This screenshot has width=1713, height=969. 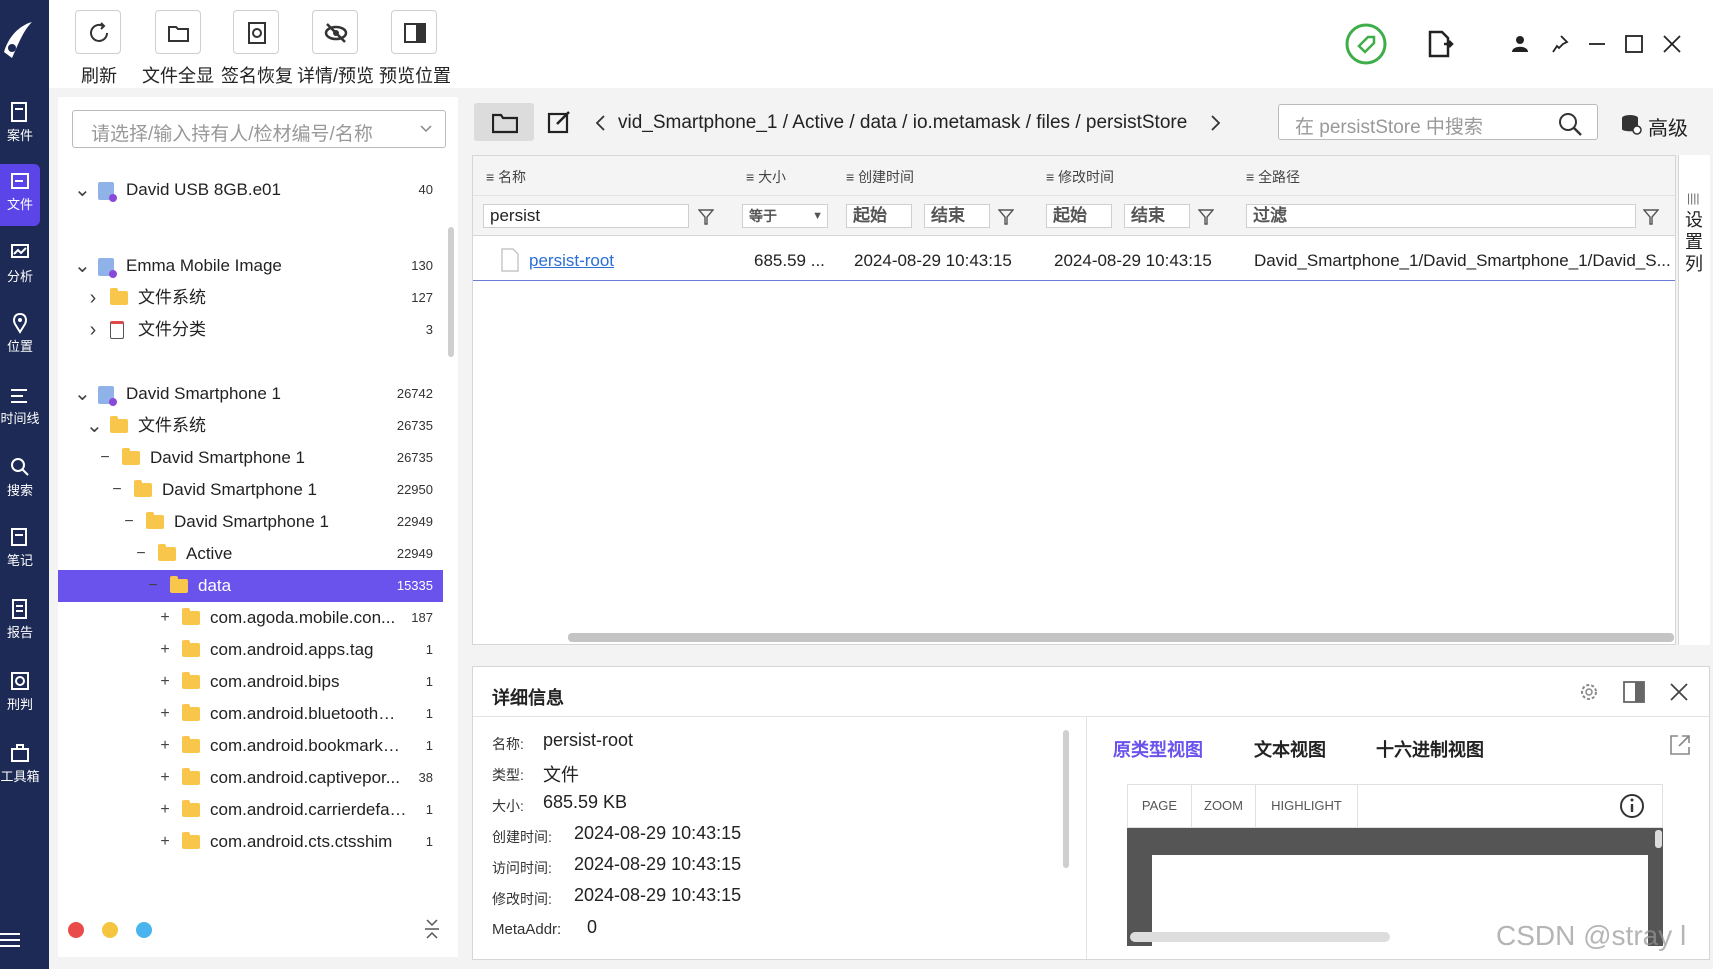 What do you see at coordinates (1157, 216) in the screenshot?
I see `modified-end-input: 结束` at bounding box center [1157, 216].